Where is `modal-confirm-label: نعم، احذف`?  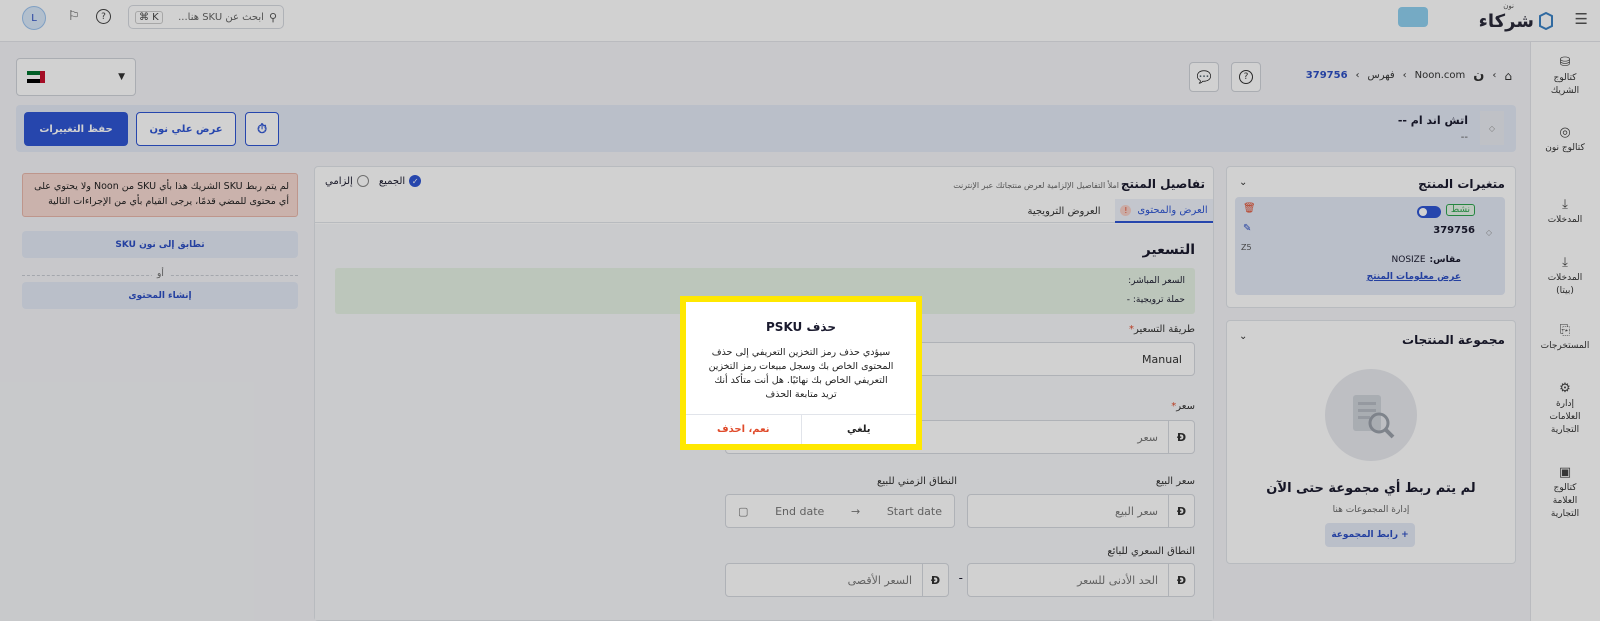
modal-confirm-label: نعم، احذف is located at coordinates (743, 429).